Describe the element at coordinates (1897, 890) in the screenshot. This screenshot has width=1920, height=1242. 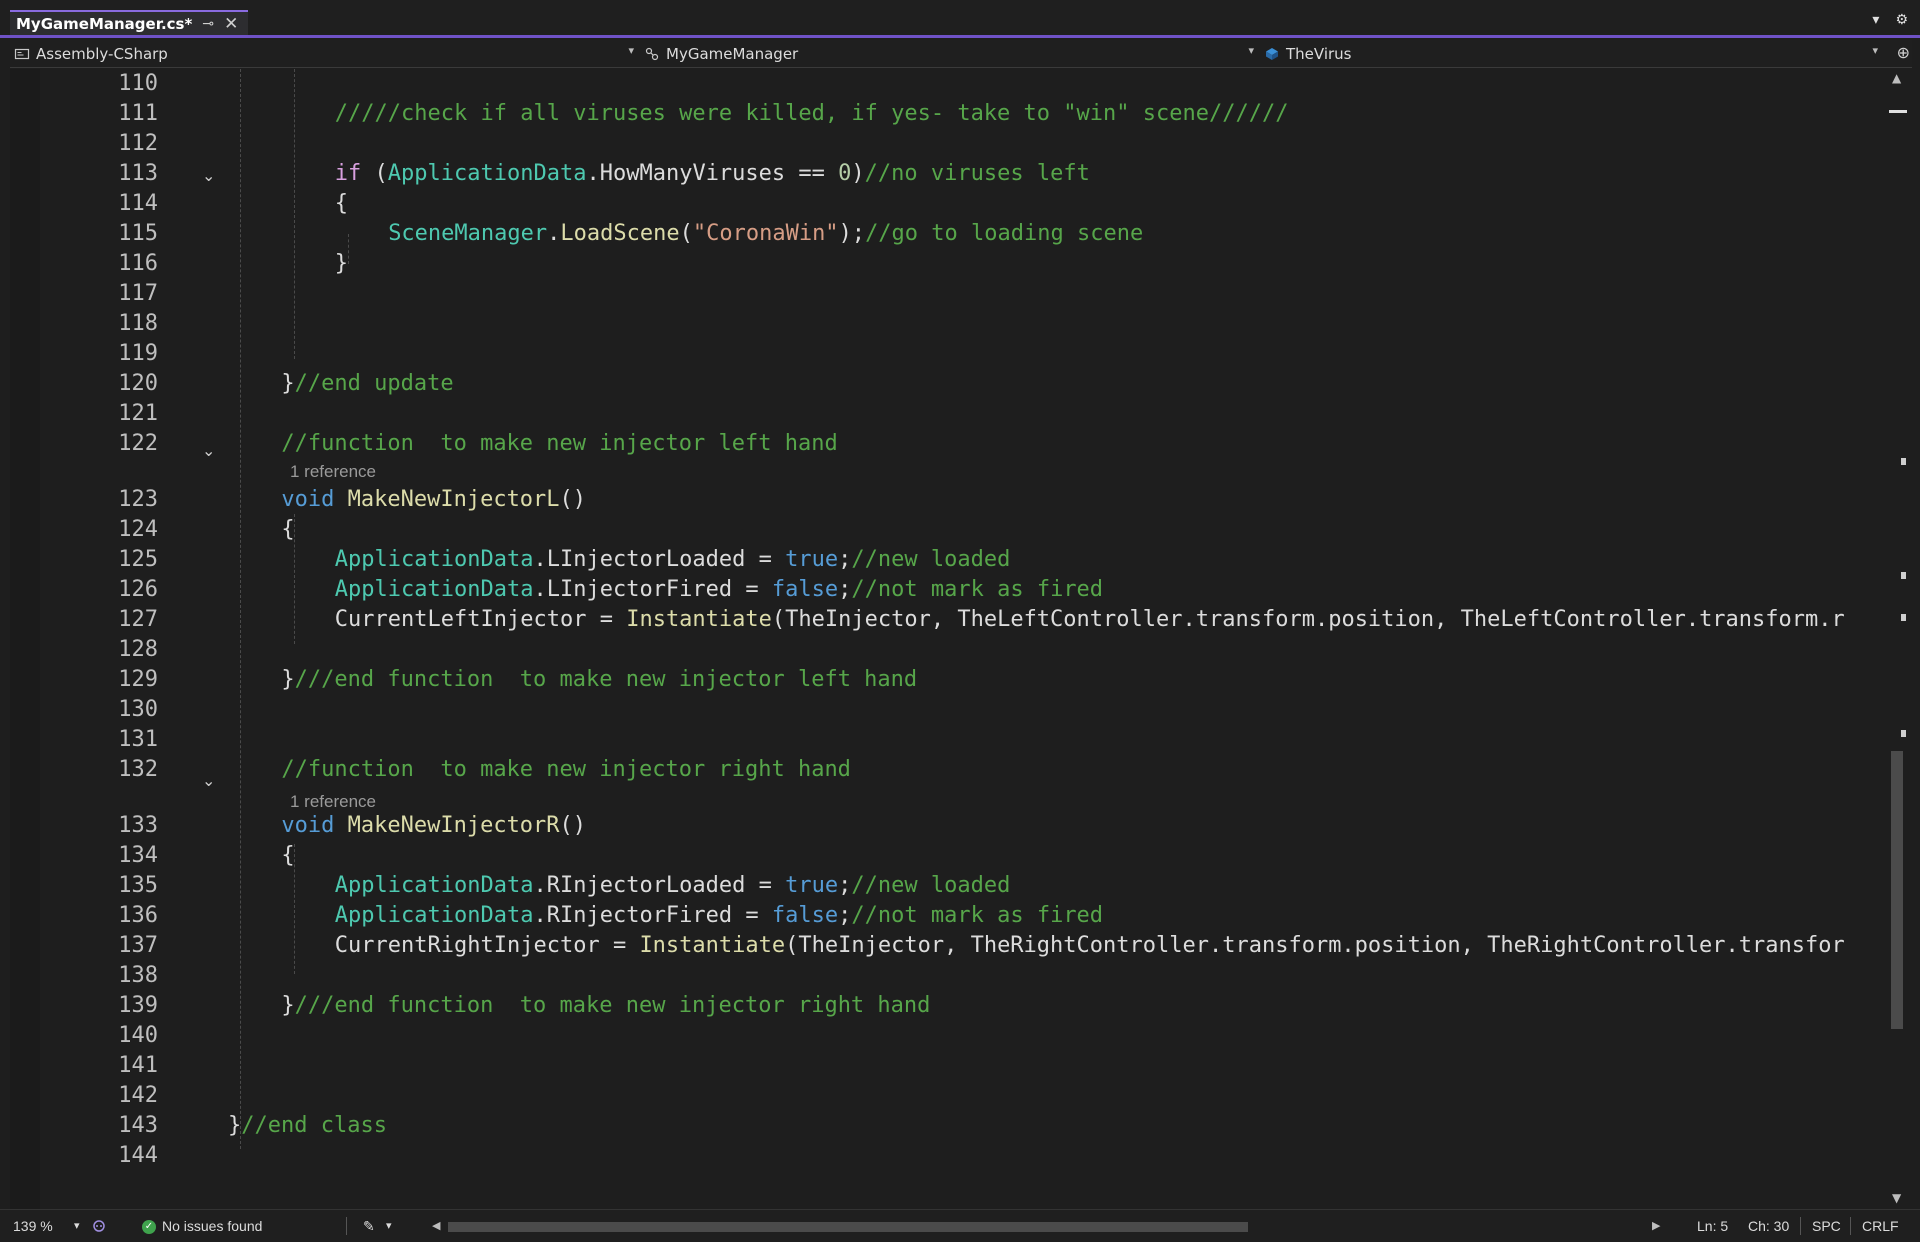
I see `scroll-thumb` at that location.